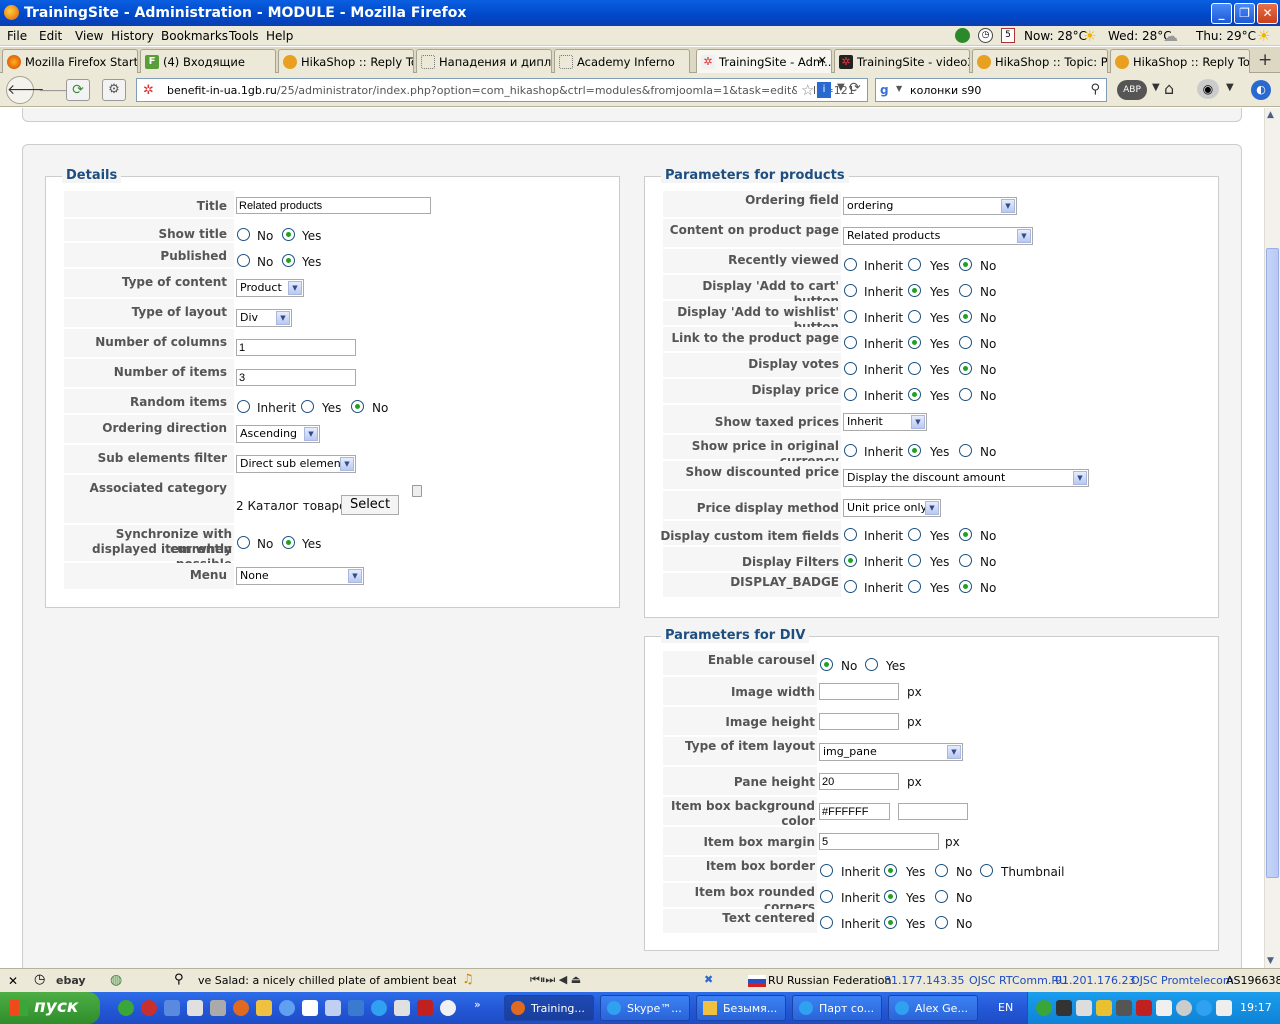 This screenshot has height=1024, width=1280. What do you see at coordinates (933, 811) in the screenshot?
I see `bg-color-swatch` at bounding box center [933, 811].